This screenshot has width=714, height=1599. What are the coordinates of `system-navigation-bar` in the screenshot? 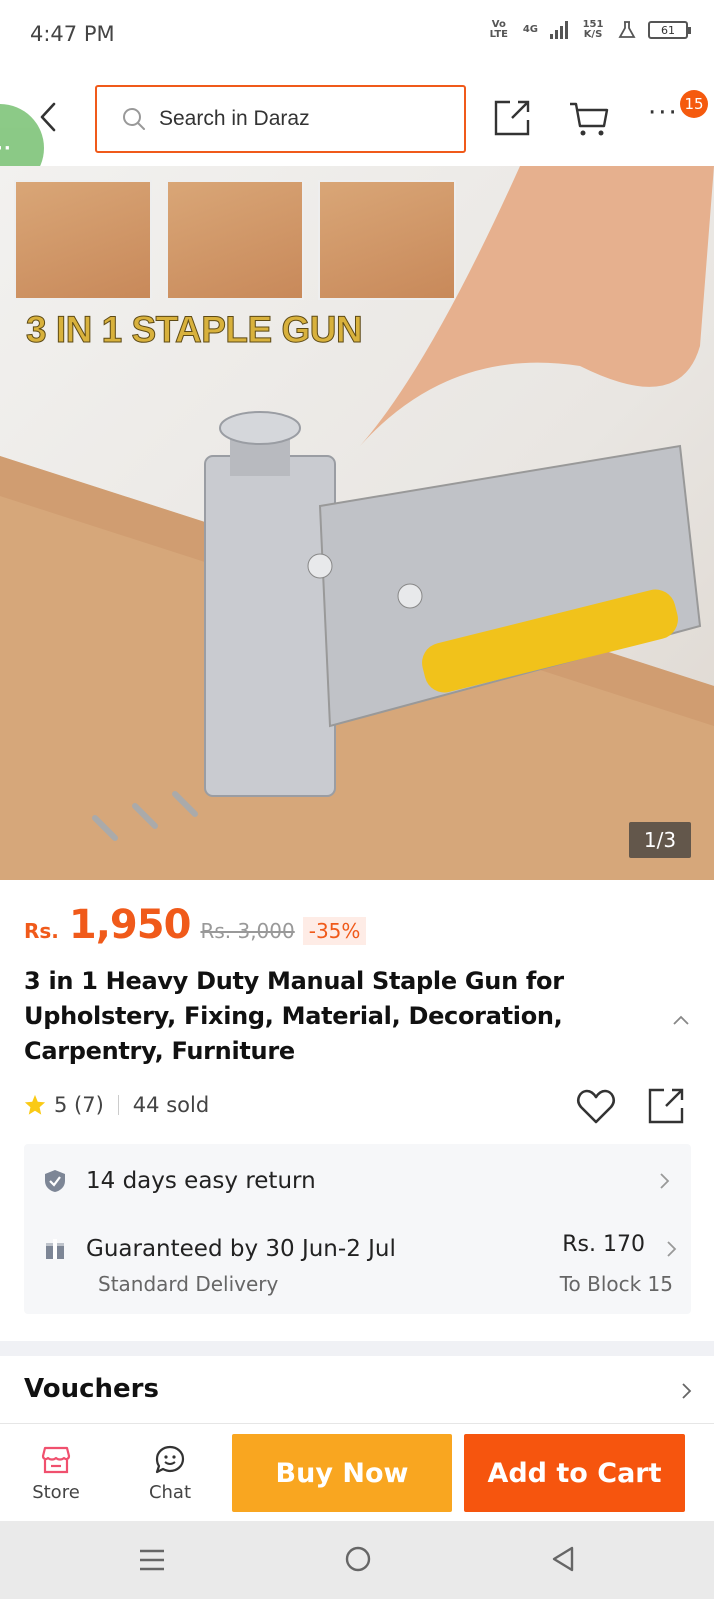 It's located at (357, 1560).